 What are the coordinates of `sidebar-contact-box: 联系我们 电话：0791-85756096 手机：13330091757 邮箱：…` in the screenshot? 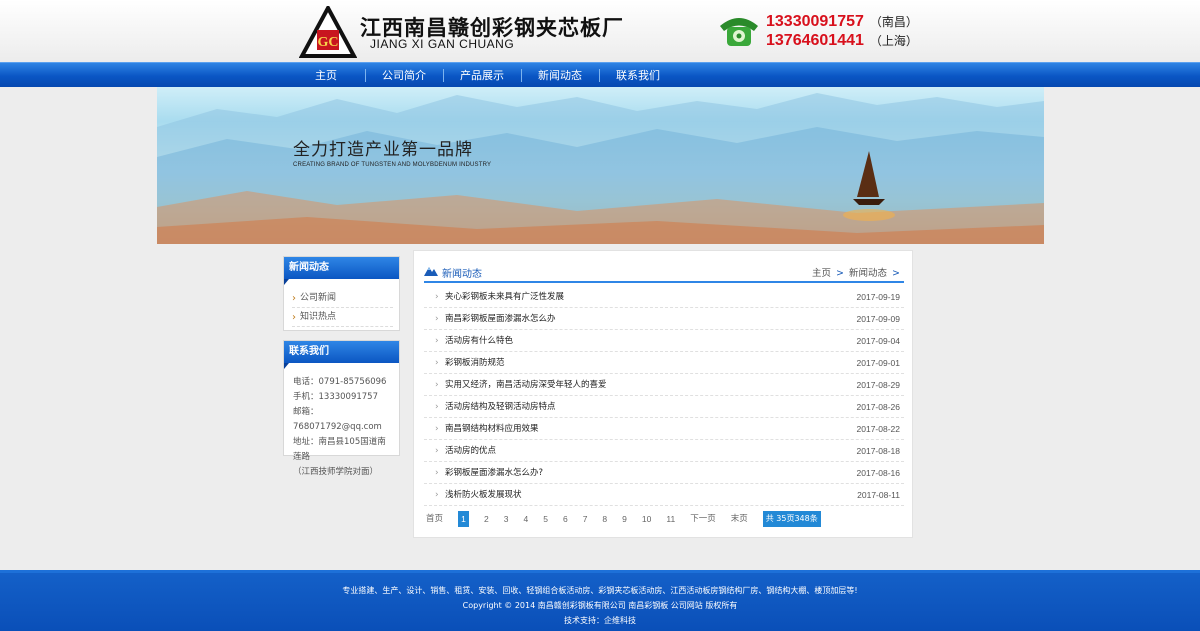 It's located at (341, 408).